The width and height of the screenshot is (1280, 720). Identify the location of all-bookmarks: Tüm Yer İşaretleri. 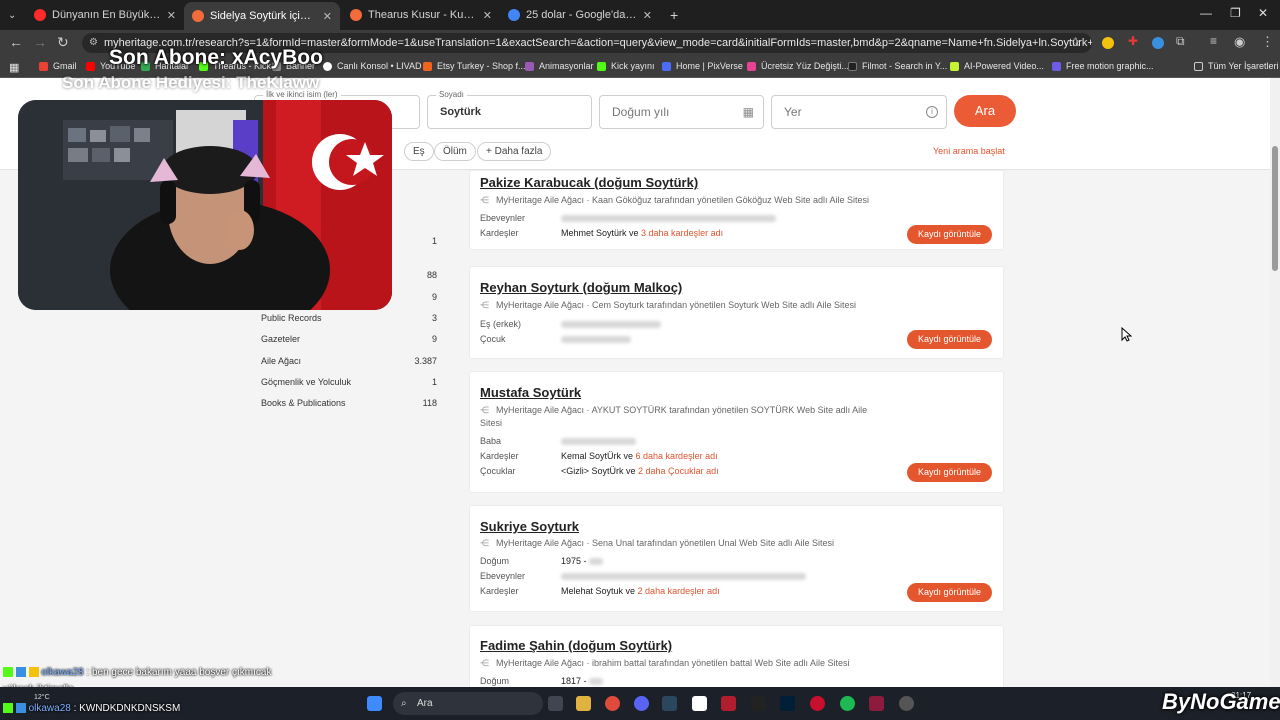
(1236, 66).